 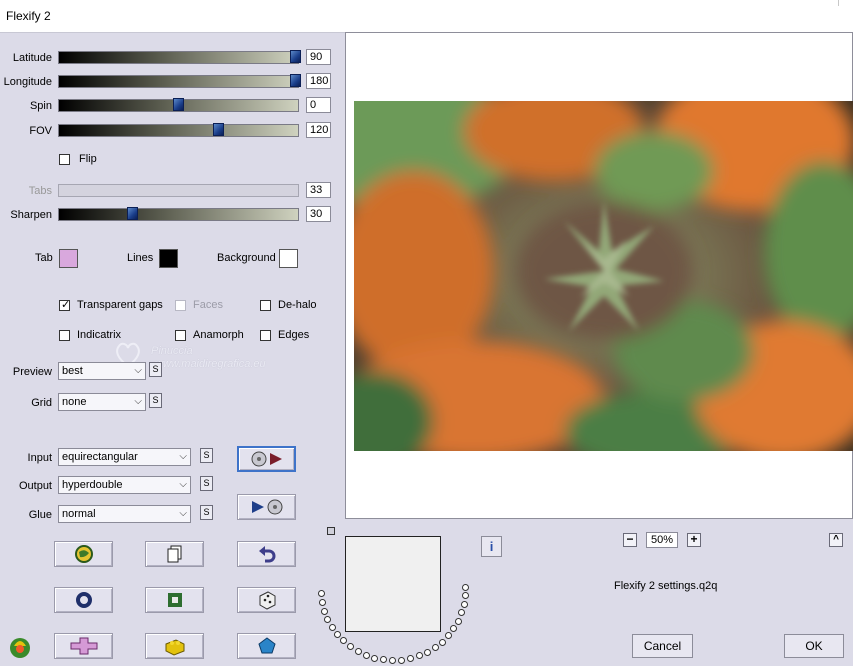 I want to click on preview-label: Preview, so click(x=32, y=372).